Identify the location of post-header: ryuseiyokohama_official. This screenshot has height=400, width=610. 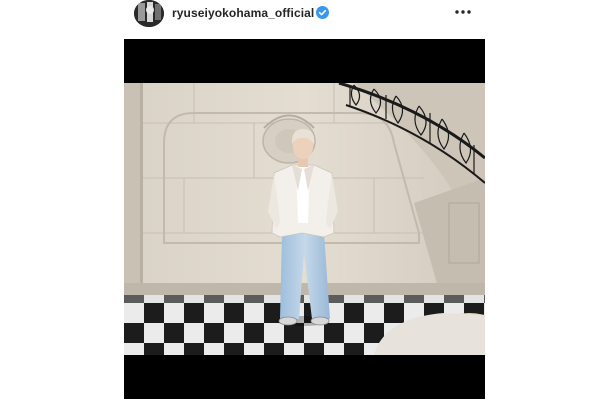
(305, 14).